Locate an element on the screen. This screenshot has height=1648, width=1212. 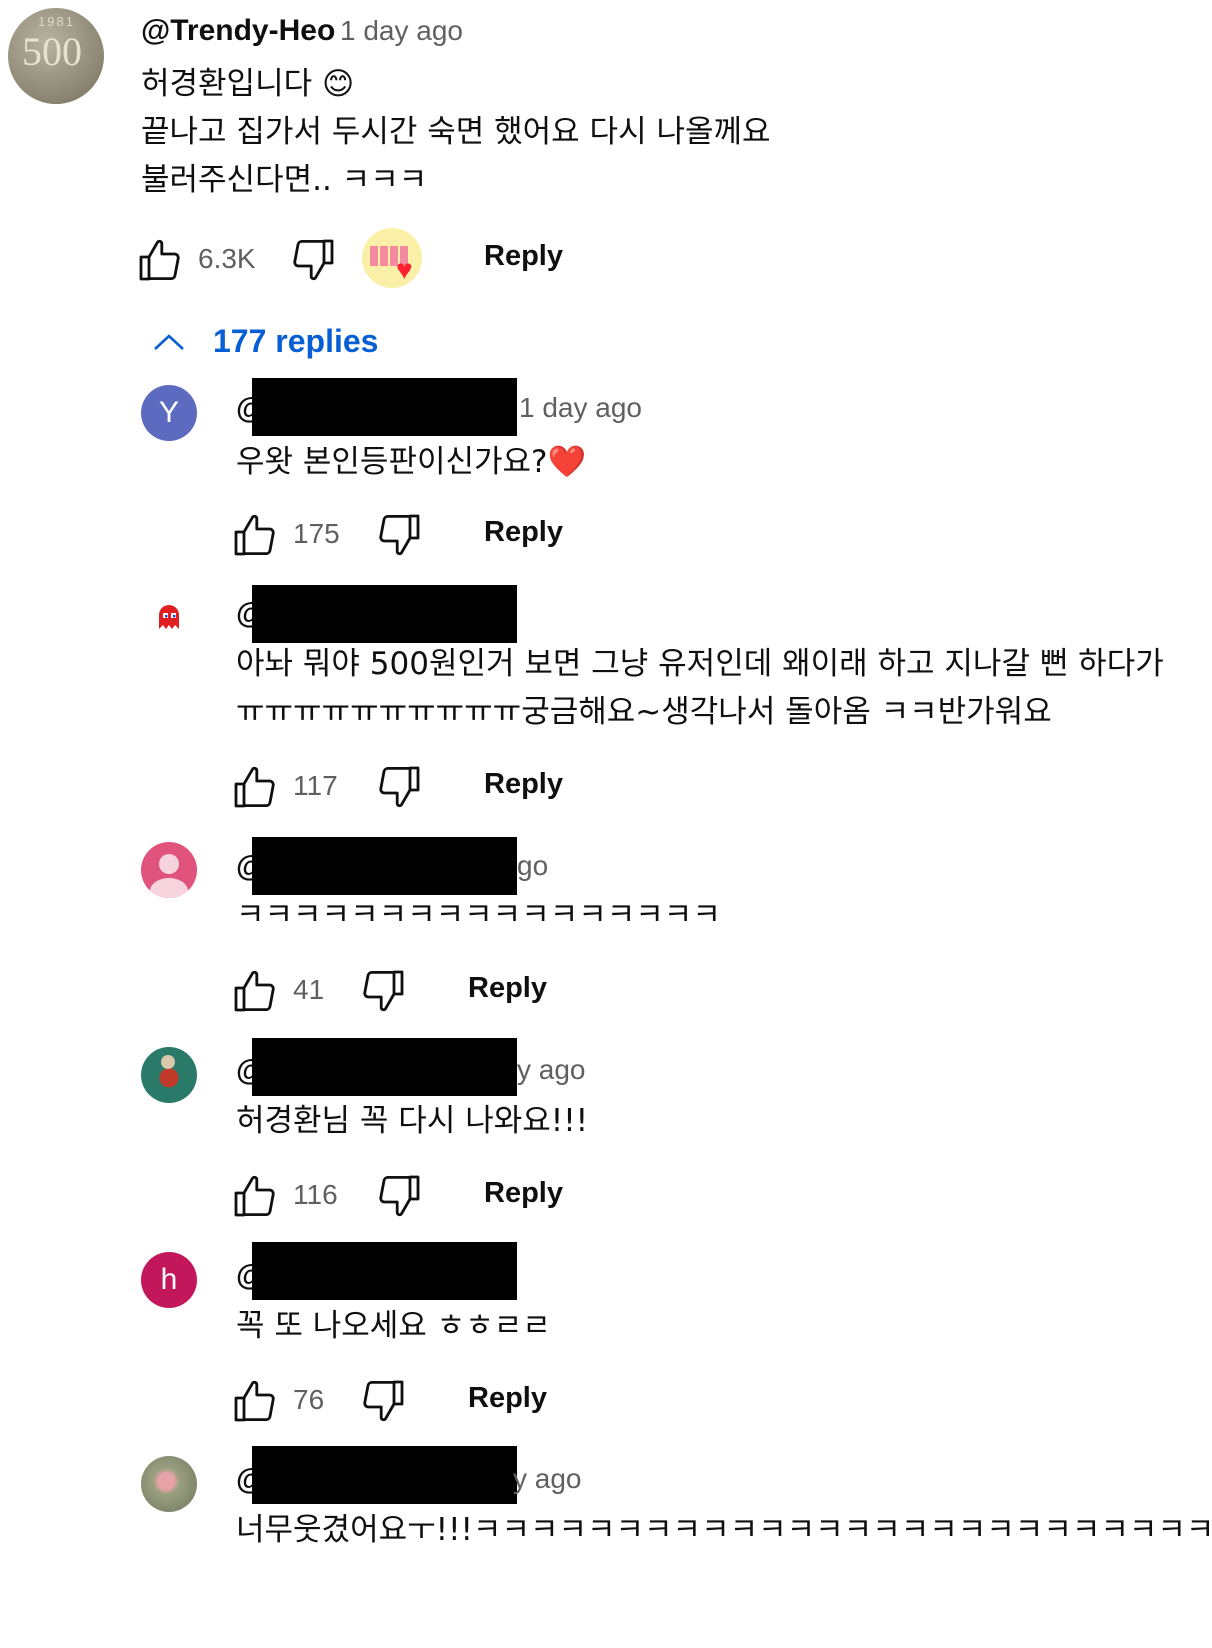
coin-value: 500 is located at coordinates (52, 51).